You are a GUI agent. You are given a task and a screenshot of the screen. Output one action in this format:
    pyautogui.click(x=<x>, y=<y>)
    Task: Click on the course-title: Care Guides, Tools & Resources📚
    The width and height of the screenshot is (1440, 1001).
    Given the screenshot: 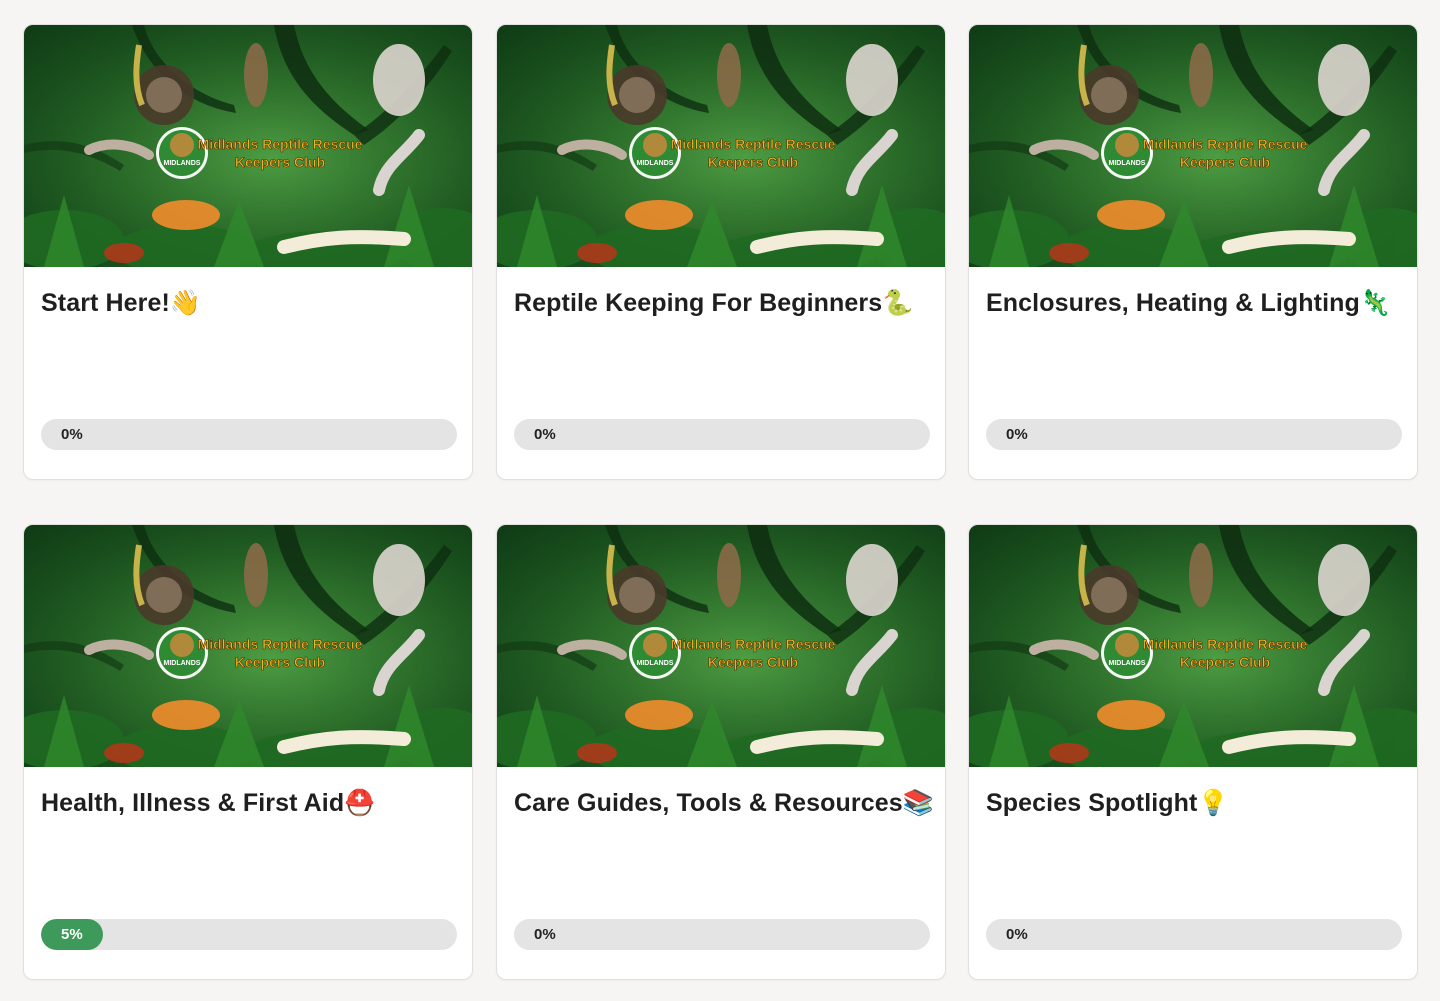 What is the action you would take?
    pyautogui.click(x=724, y=803)
    